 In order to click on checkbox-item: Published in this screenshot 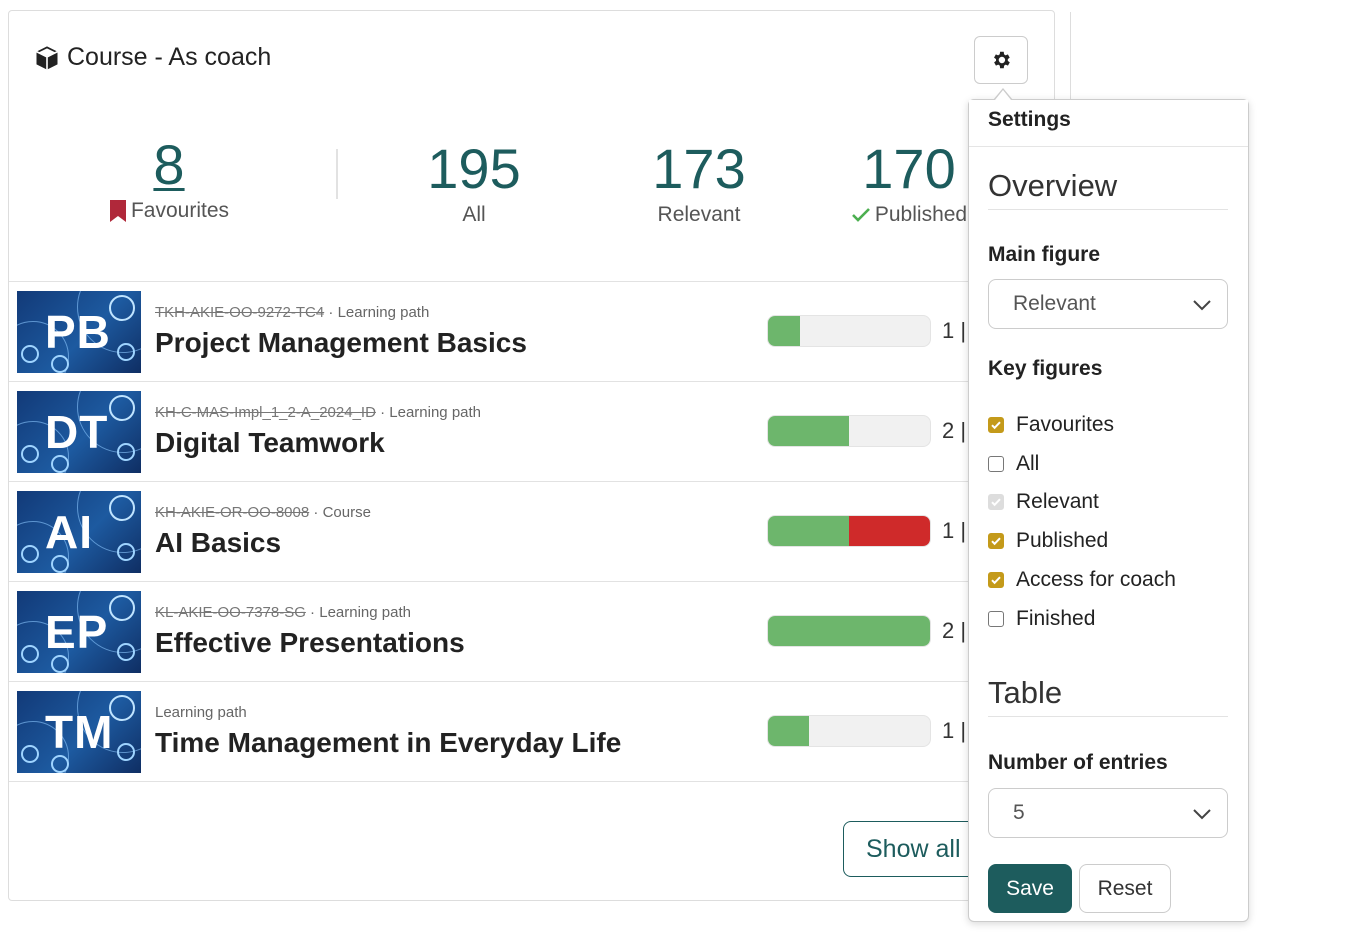, I will do `click(1048, 541)`.